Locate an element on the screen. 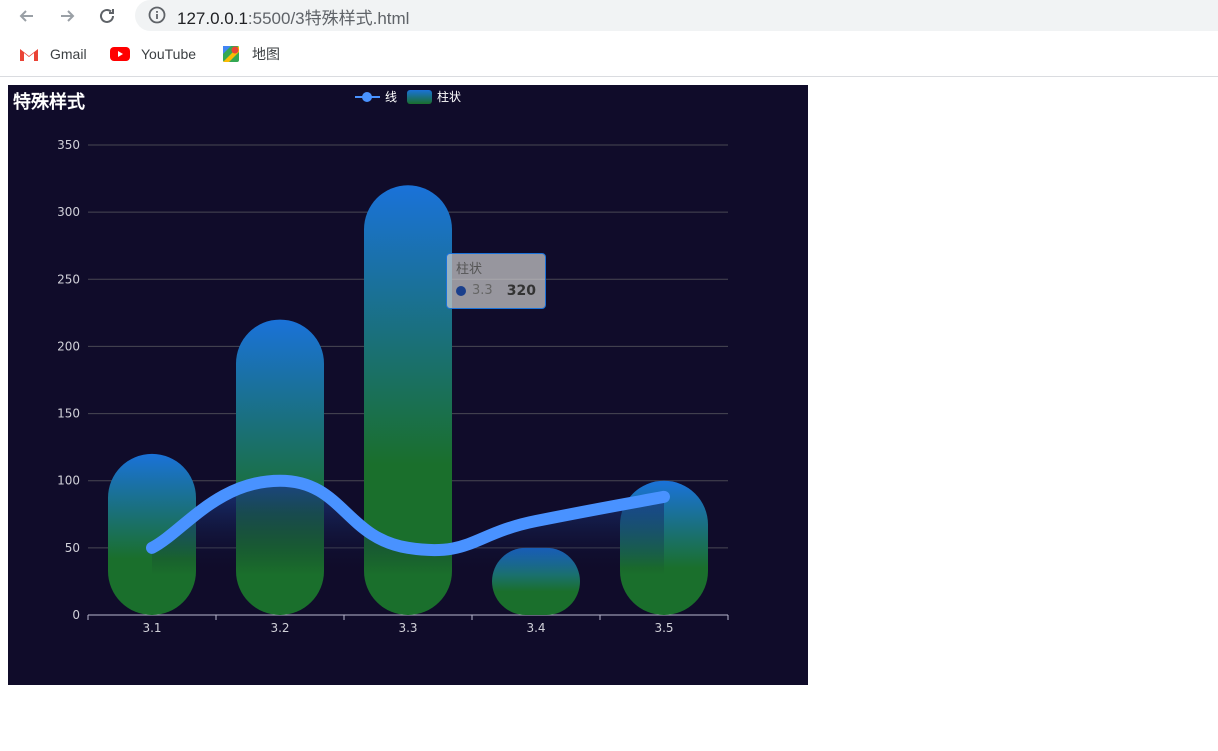  x-tick-label: 3.3 is located at coordinates (407, 628).